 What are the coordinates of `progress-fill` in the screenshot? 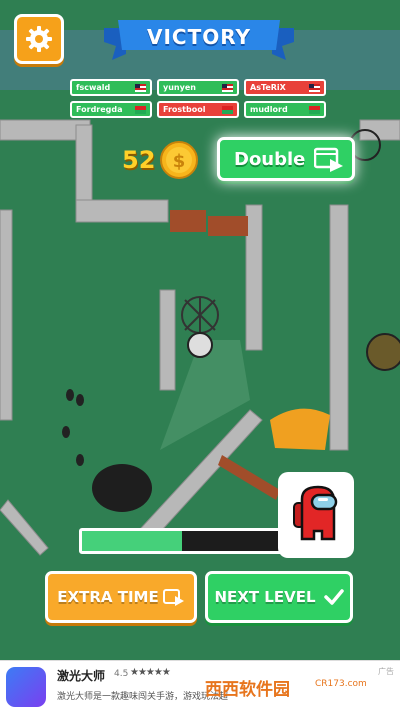 It's located at (132, 541).